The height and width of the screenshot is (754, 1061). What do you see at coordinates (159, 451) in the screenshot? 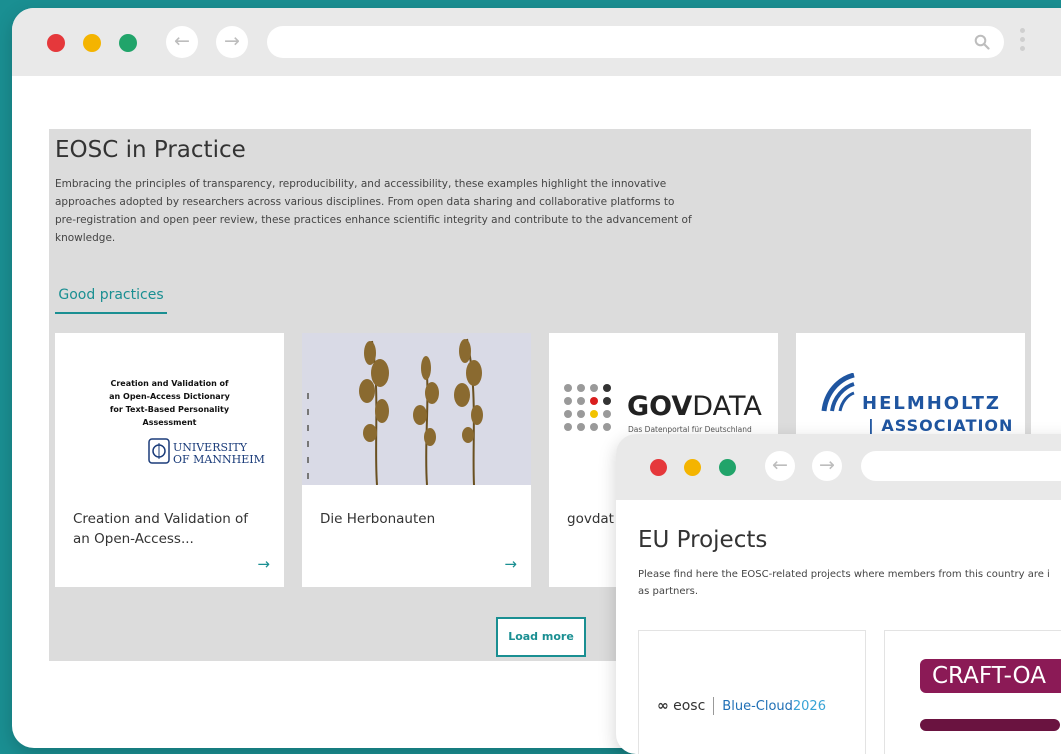
I see `university-crest-icon` at bounding box center [159, 451].